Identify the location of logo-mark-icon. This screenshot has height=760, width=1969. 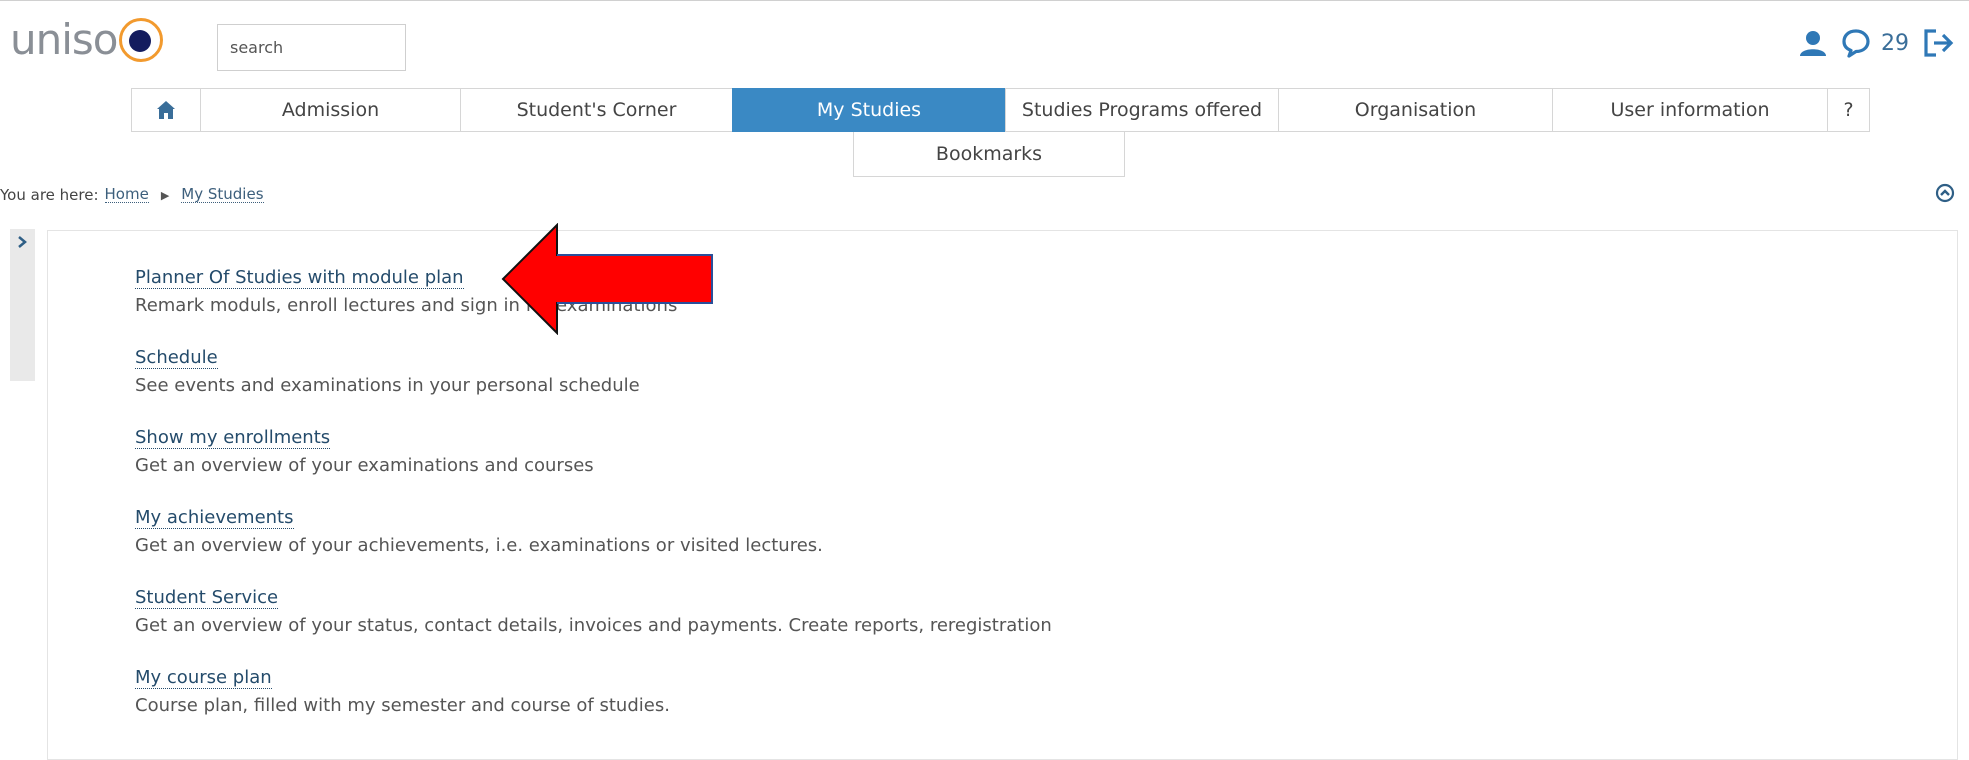
(140, 40).